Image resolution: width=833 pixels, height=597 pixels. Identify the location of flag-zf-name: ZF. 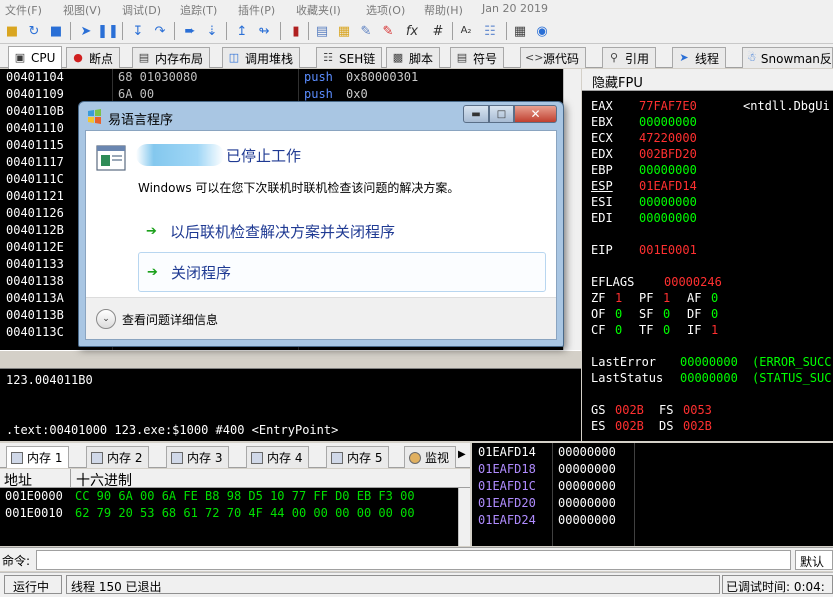
(598, 298).